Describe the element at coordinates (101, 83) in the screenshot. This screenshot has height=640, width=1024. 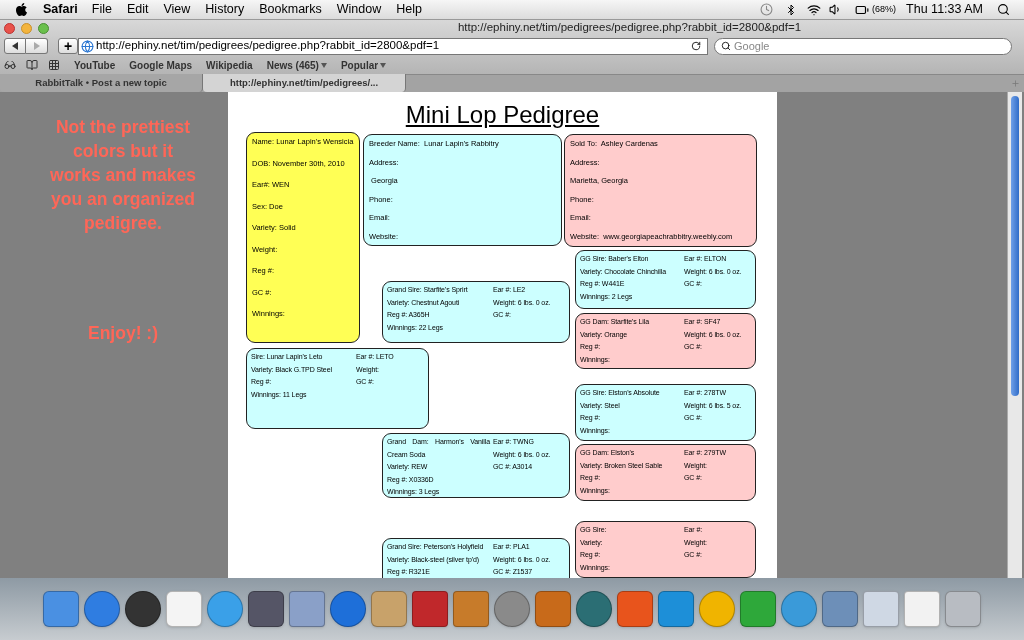
I see `browser-tab: RabbitTalk • Post a new topic` at that location.